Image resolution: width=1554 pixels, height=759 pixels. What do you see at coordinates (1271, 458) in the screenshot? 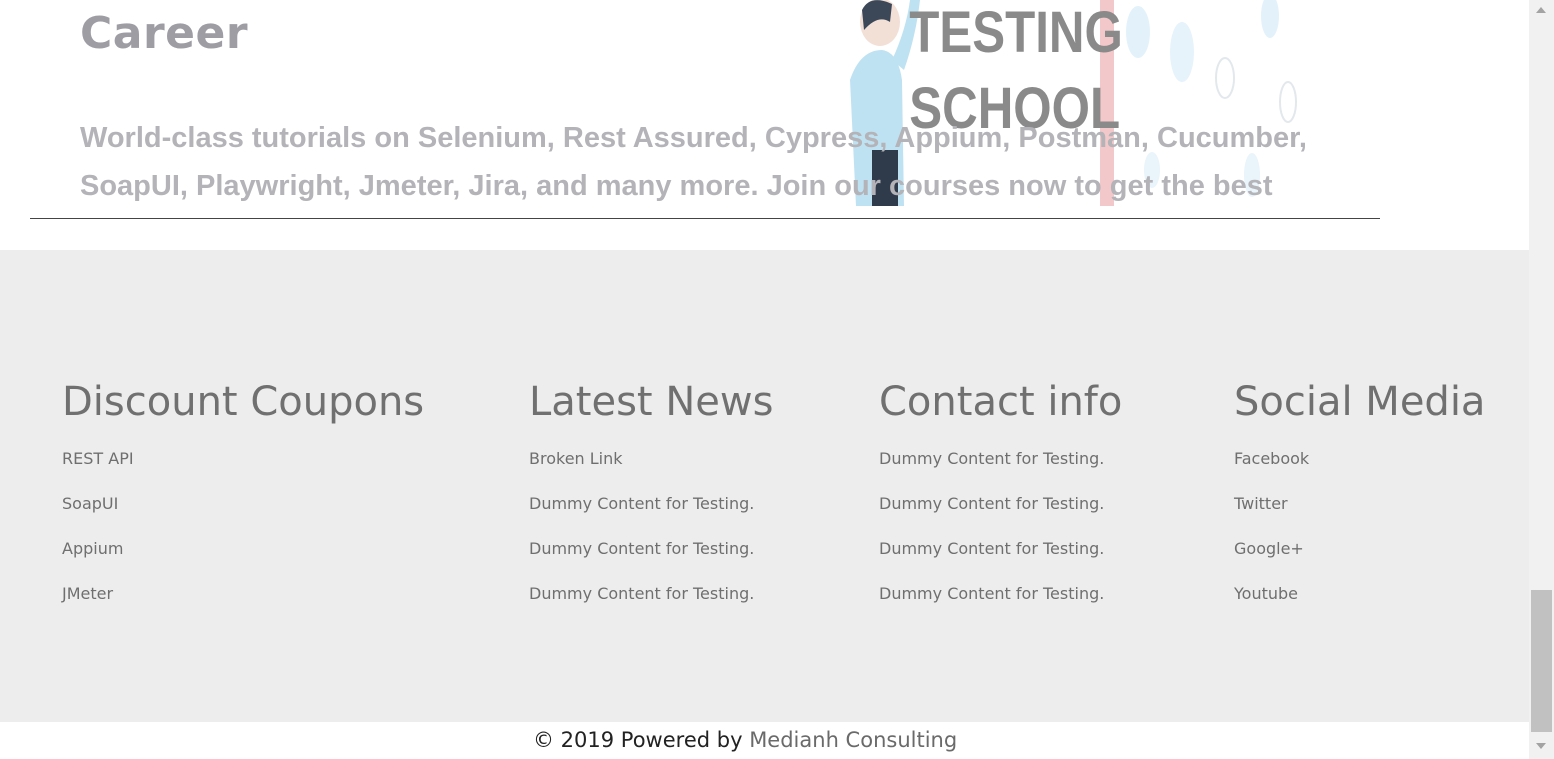
I see `footer-link-facebook: Facebook` at bounding box center [1271, 458].